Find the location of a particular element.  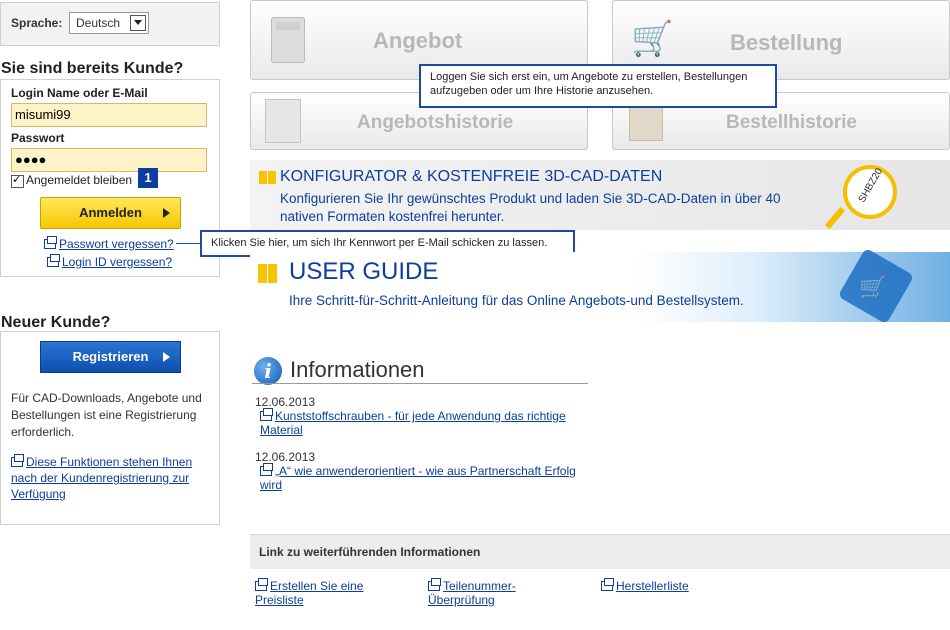

login-button-label: Anmelden is located at coordinates (110, 212).